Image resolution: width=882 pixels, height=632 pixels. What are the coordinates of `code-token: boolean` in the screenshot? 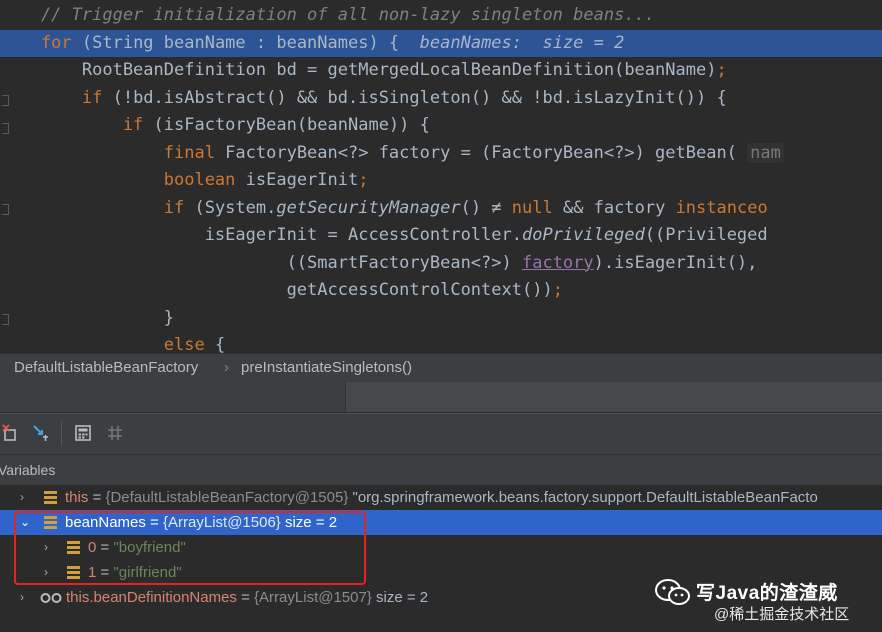 It's located at (123, 180).